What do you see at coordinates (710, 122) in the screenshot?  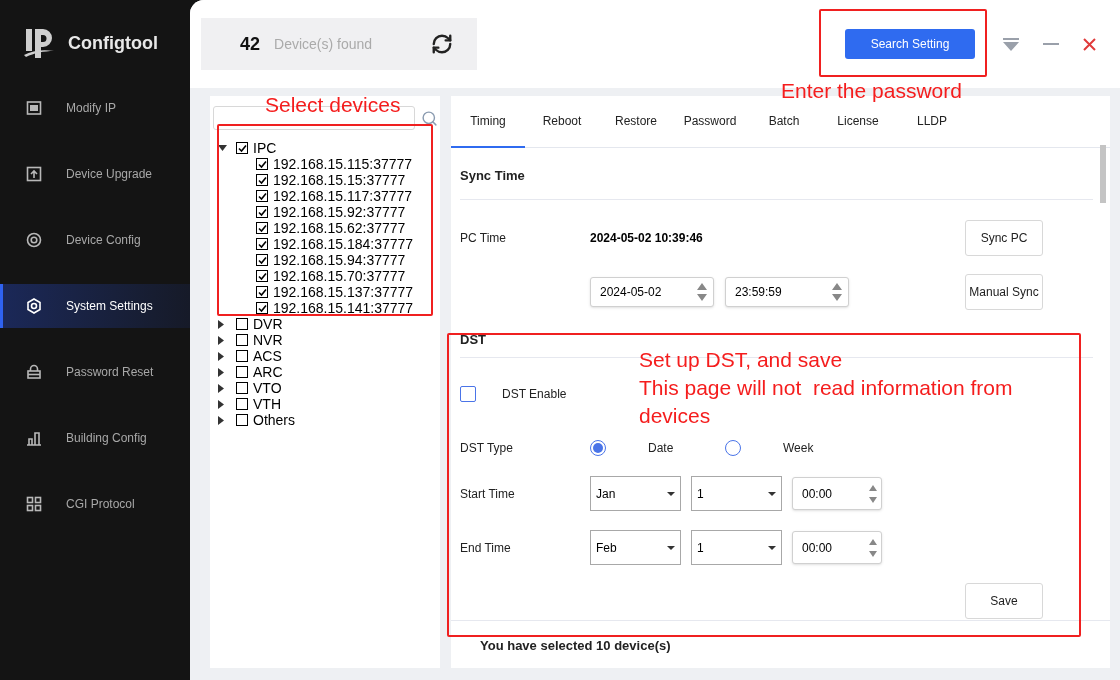 I see `tab: Password` at bounding box center [710, 122].